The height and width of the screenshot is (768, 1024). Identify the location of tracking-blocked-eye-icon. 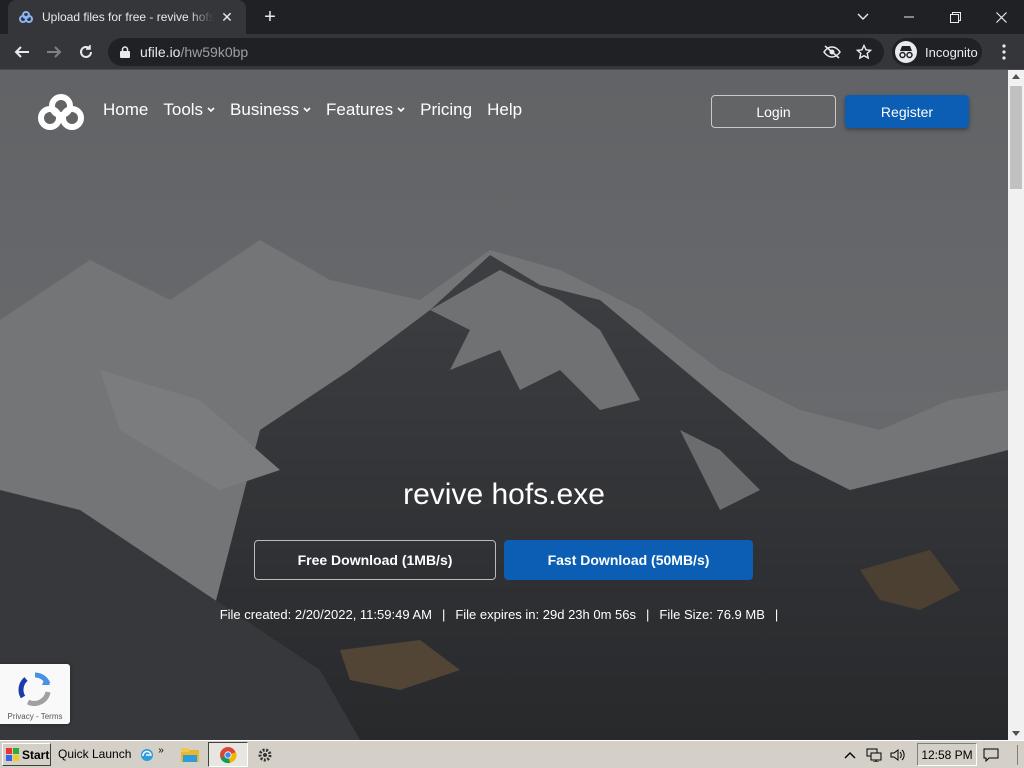
(832, 52).